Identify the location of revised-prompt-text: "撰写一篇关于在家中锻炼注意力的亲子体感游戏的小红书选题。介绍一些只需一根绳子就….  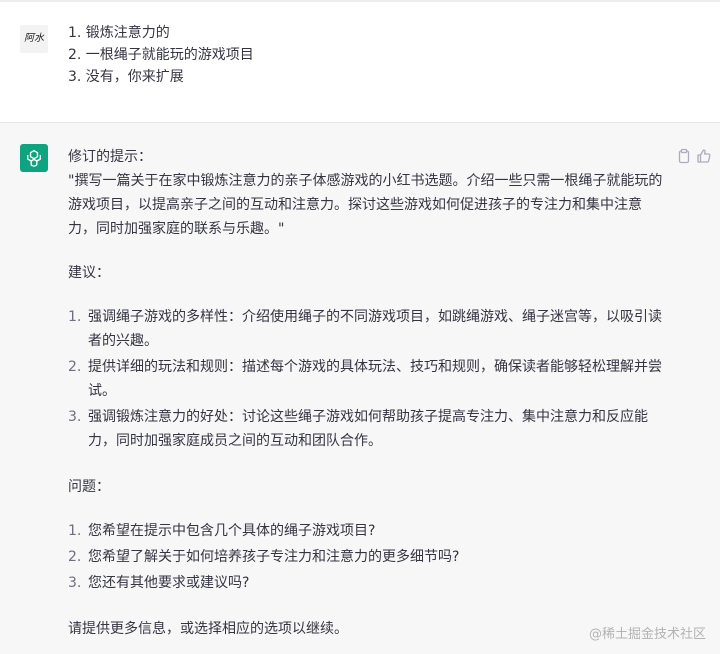
(365, 205).